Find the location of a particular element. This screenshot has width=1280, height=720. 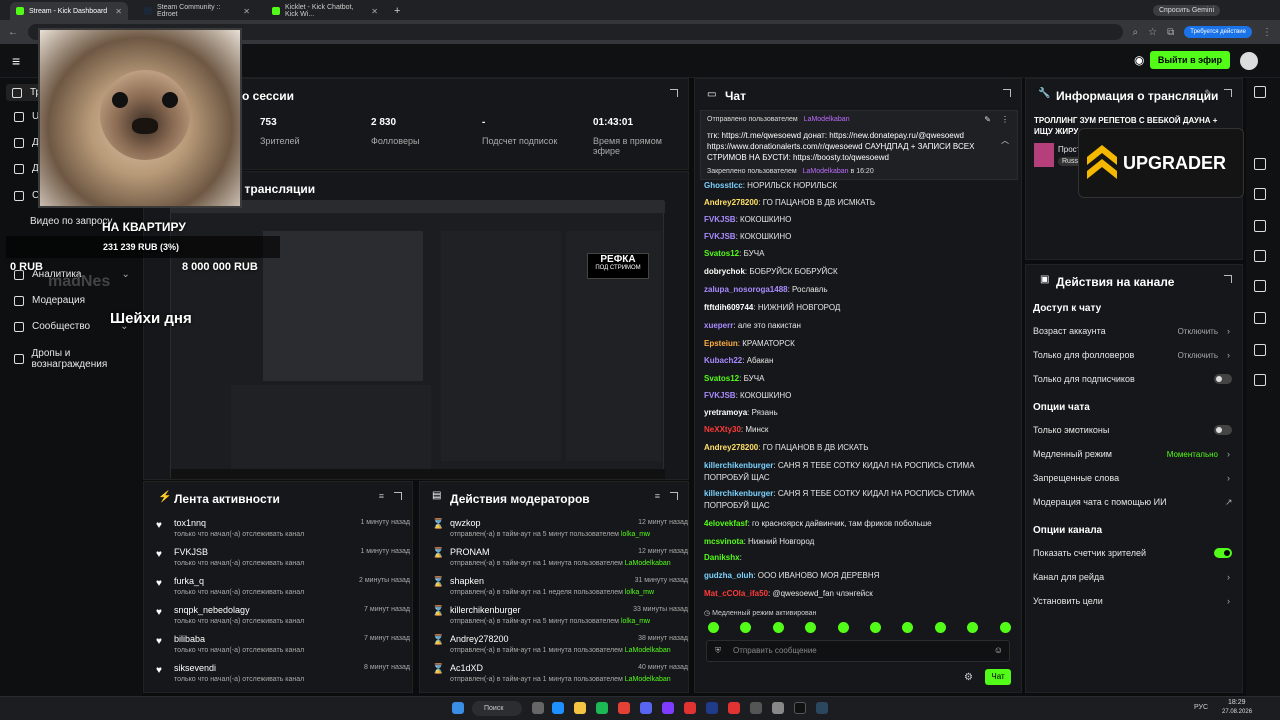

activity-username: FVKJSB is located at coordinates (191, 552).